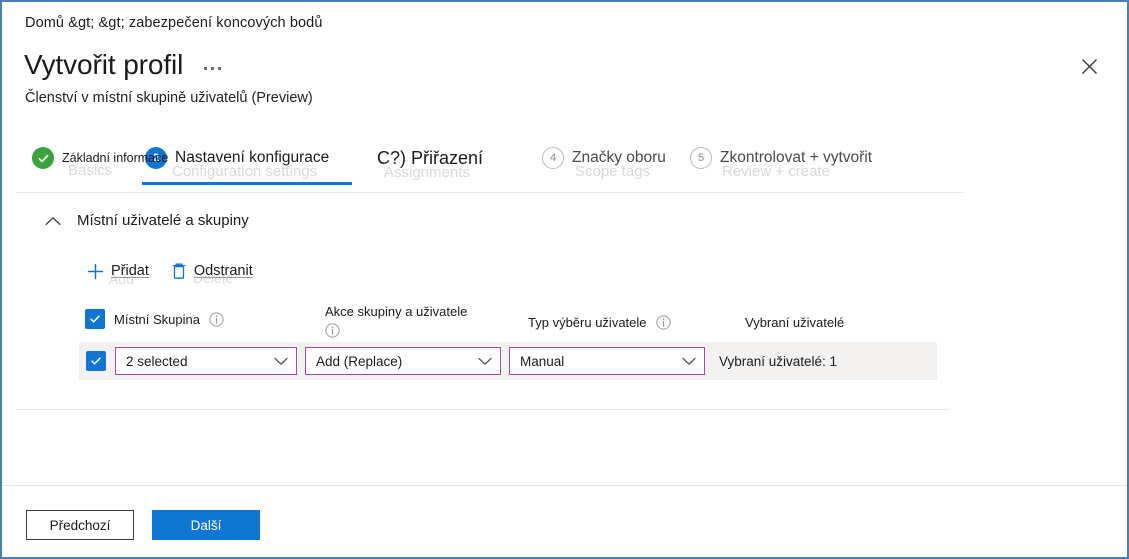 Image resolution: width=1129 pixels, height=559 pixels. Describe the element at coordinates (80, 525) in the screenshot. I see `previous-button: Předchozí` at that location.